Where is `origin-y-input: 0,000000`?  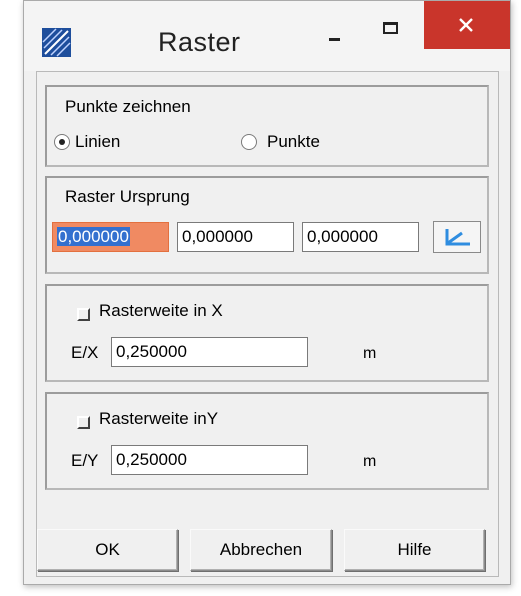 origin-y-input: 0,000000 is located at coordinates (235, 237).